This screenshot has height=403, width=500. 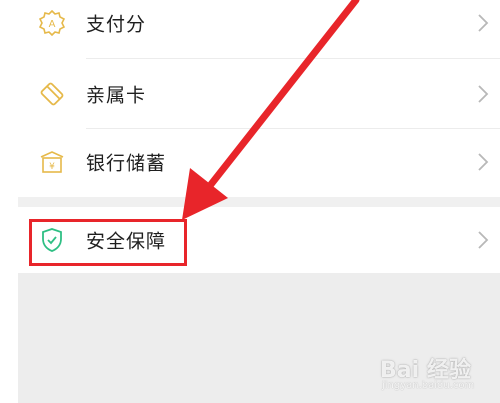 What do you see at coordinates (259, 28) in the screenshot?
I see `menu-item-payscore: A 支付分` at bounding box center [259, 28].